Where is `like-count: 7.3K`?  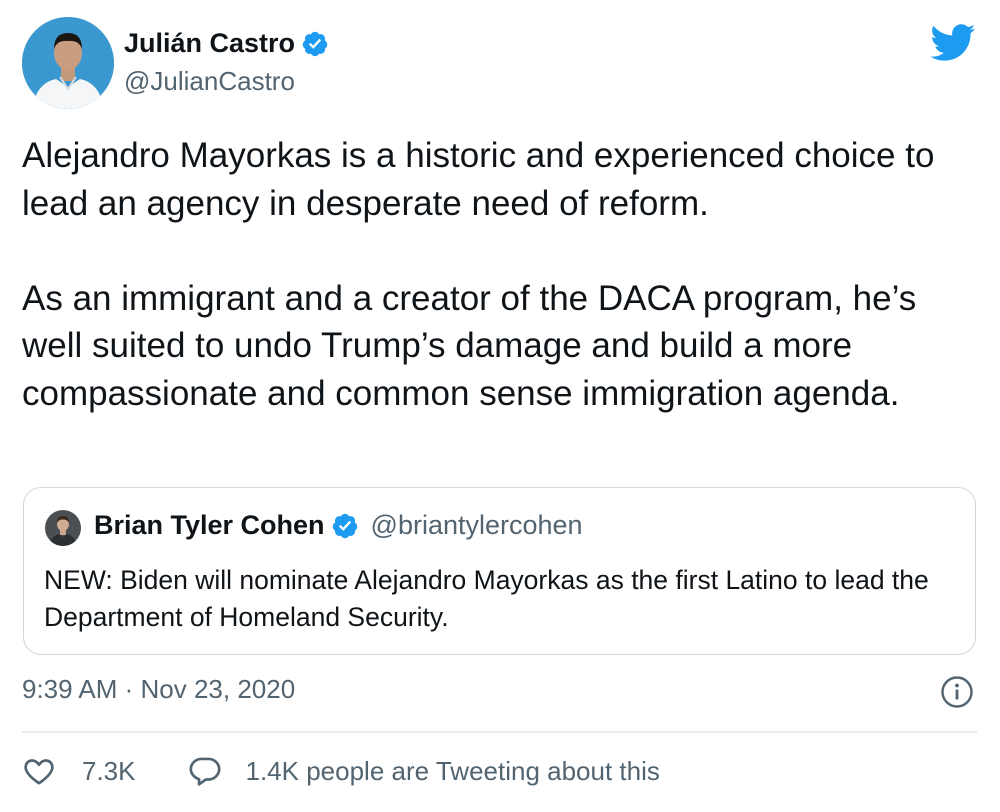 like-count: 7.3K is located at coordinates (109, 770).